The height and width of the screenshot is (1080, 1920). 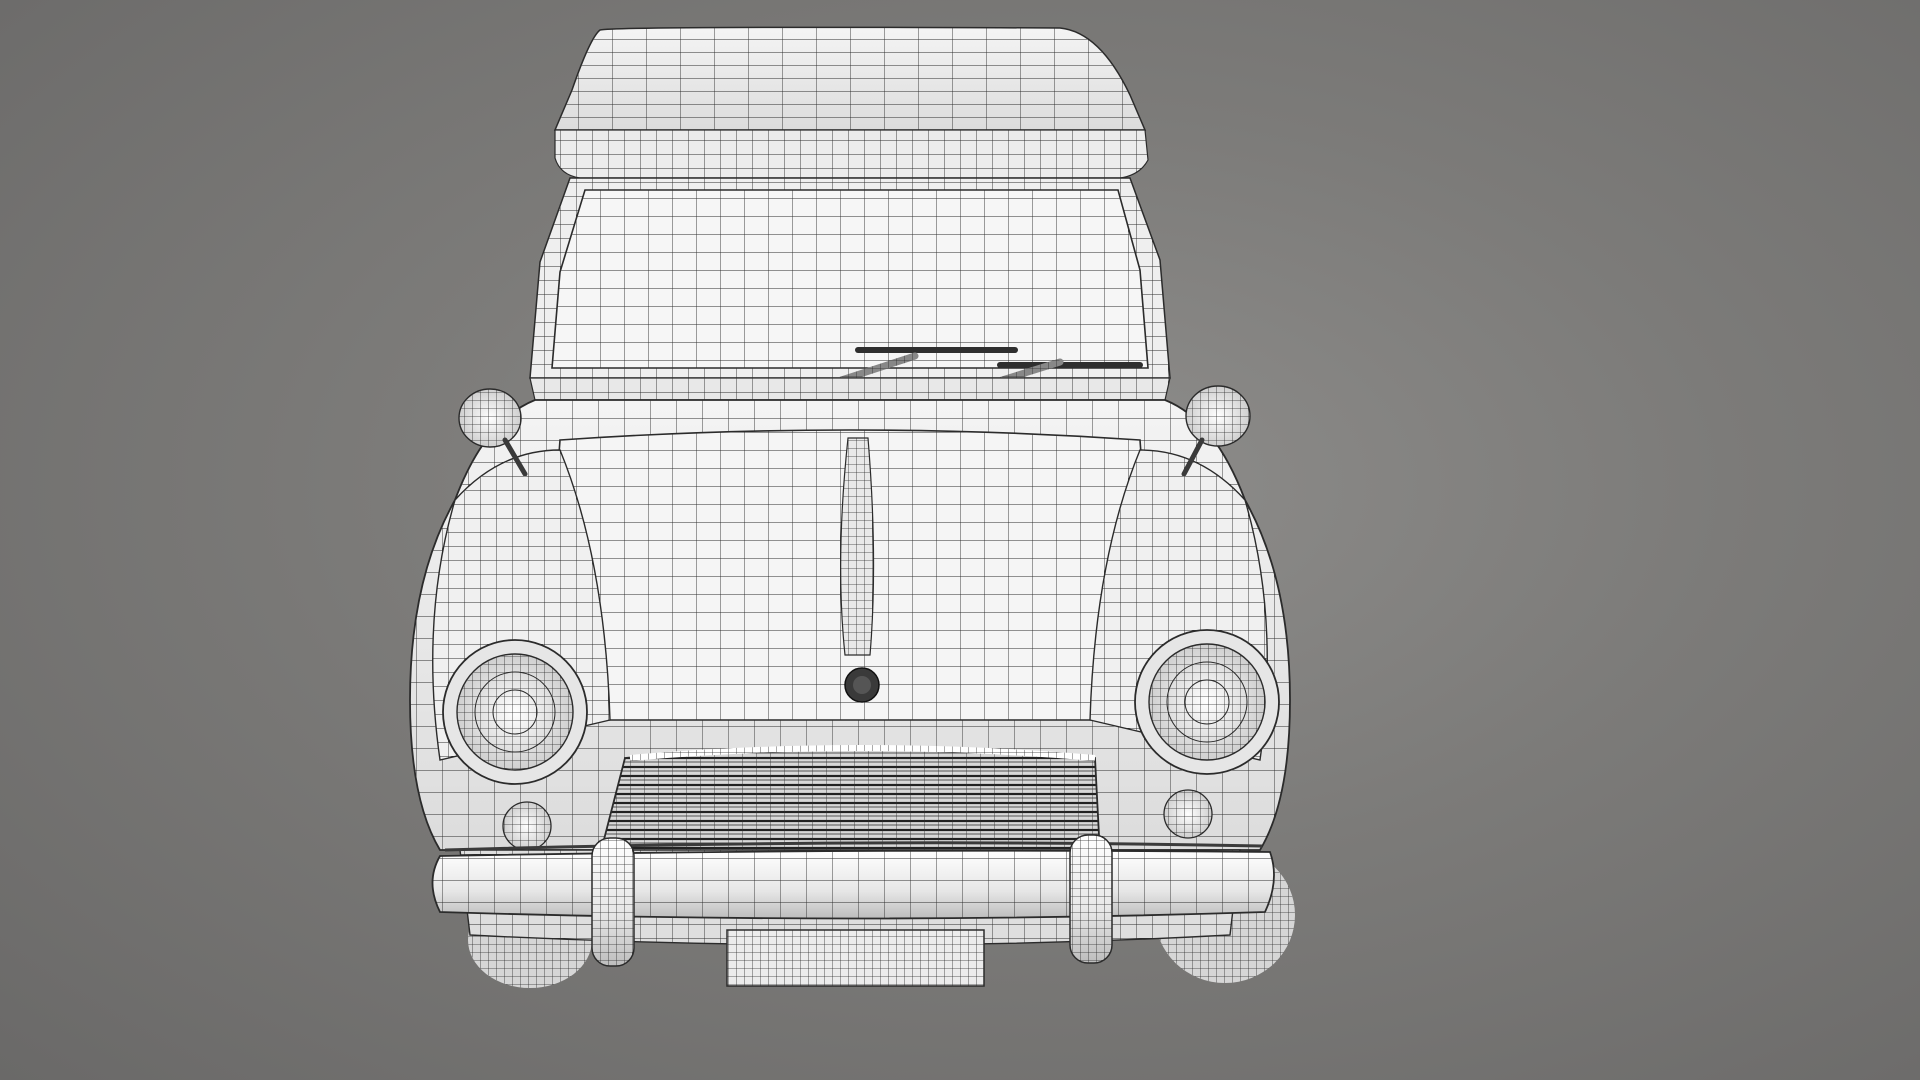 What do you see at coordinates (855, 958) in the screenshot?
I see `license-plate` at bounding box center [855, 958].